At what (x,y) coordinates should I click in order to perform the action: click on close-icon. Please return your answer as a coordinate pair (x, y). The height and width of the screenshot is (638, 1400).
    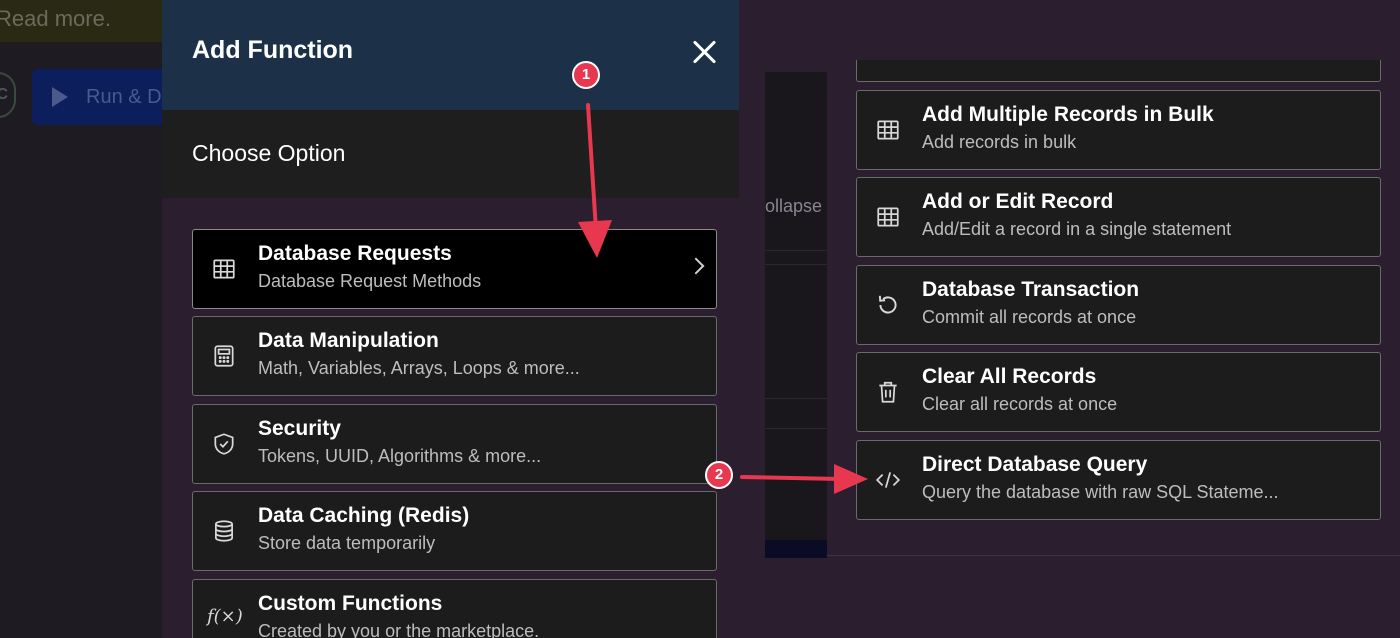
    Looking at the image, I should click on (704, 52).